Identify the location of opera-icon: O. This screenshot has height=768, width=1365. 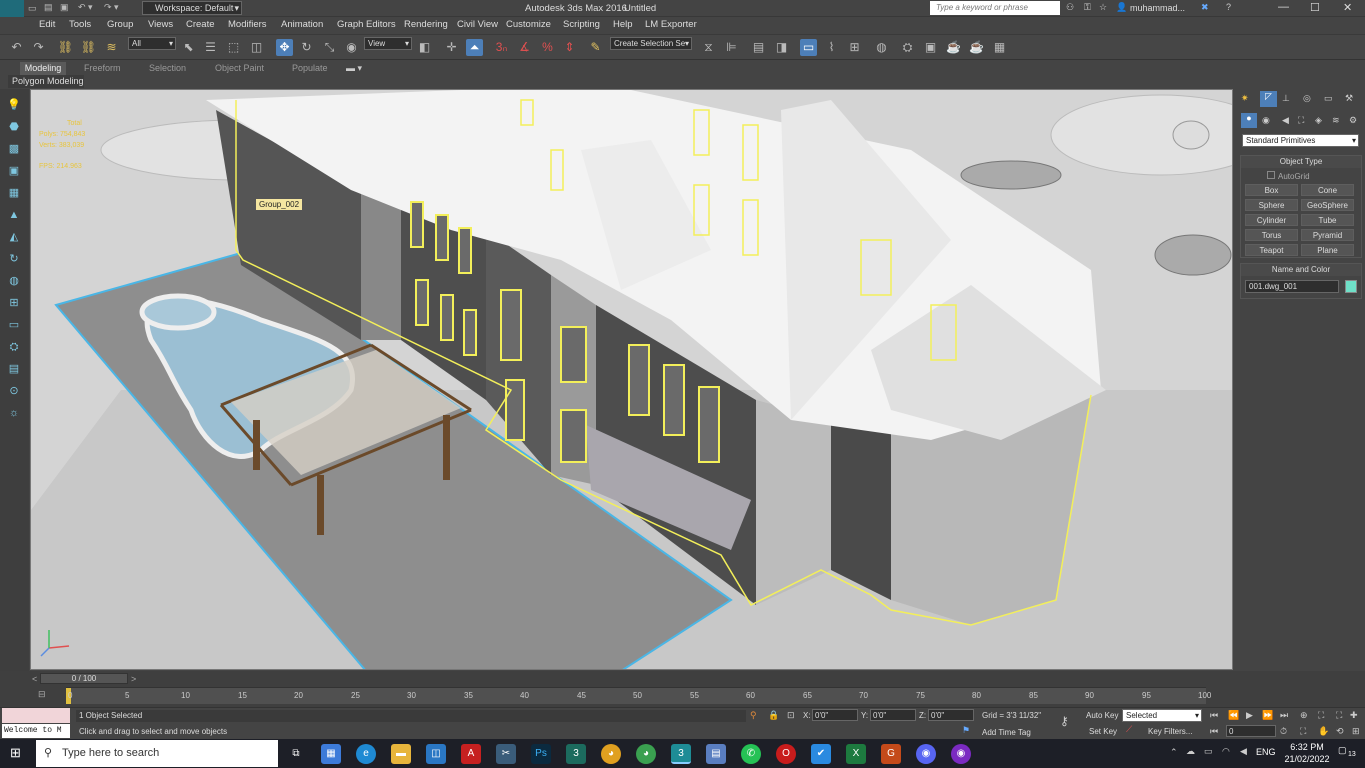
(786, 754).